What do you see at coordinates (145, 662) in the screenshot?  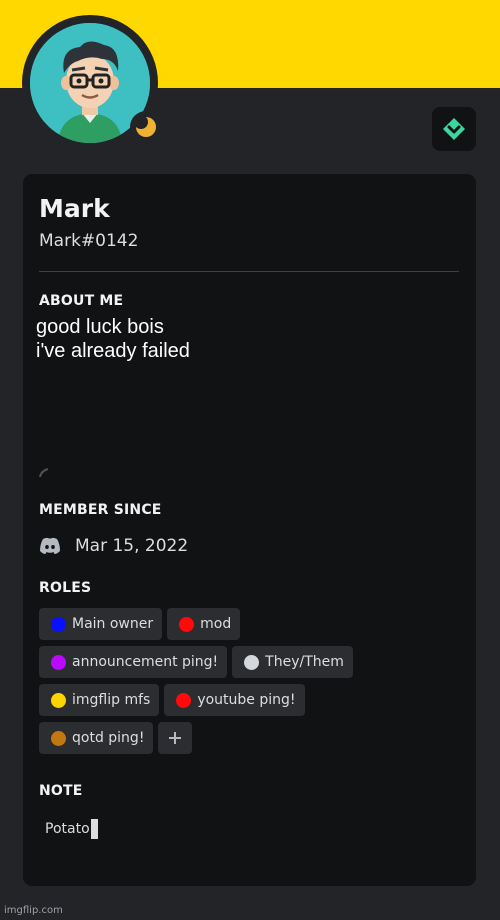 I see `role-label: announcement ping!` at bounding box center [145, 662].